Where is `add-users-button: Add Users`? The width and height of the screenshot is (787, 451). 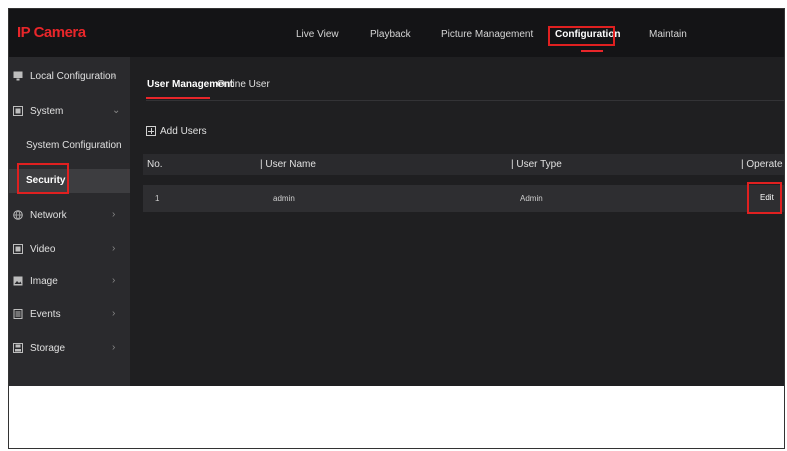
add-users-button: Add Users is located at coordinates (176, 131).